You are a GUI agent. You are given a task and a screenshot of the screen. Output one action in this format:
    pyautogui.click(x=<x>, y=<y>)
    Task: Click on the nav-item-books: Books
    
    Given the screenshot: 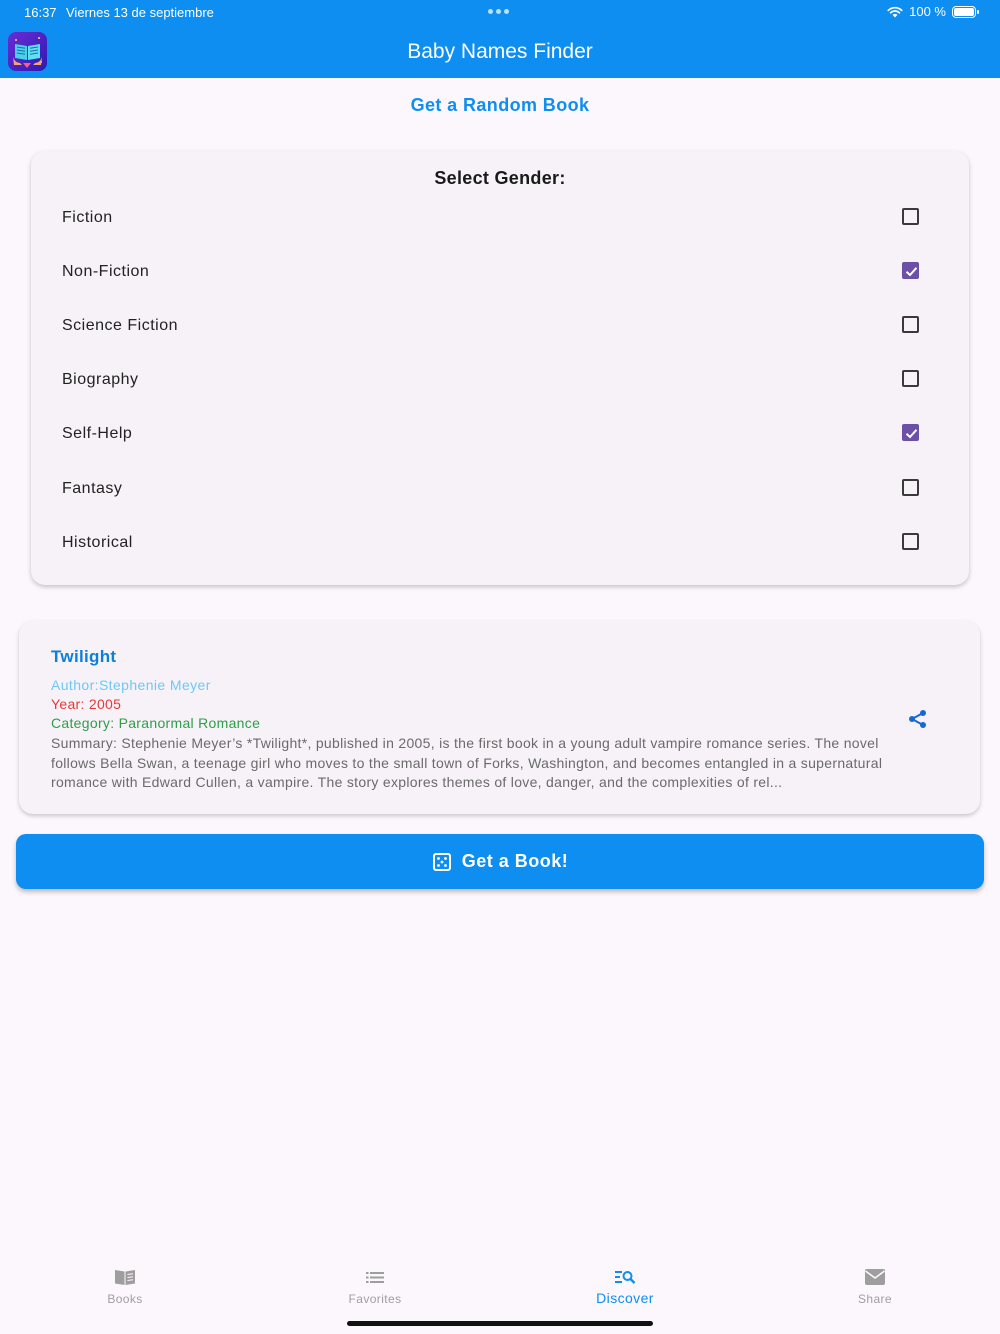 What is the action you would take?
    pyautogui.click(x=125, y=1283)
    